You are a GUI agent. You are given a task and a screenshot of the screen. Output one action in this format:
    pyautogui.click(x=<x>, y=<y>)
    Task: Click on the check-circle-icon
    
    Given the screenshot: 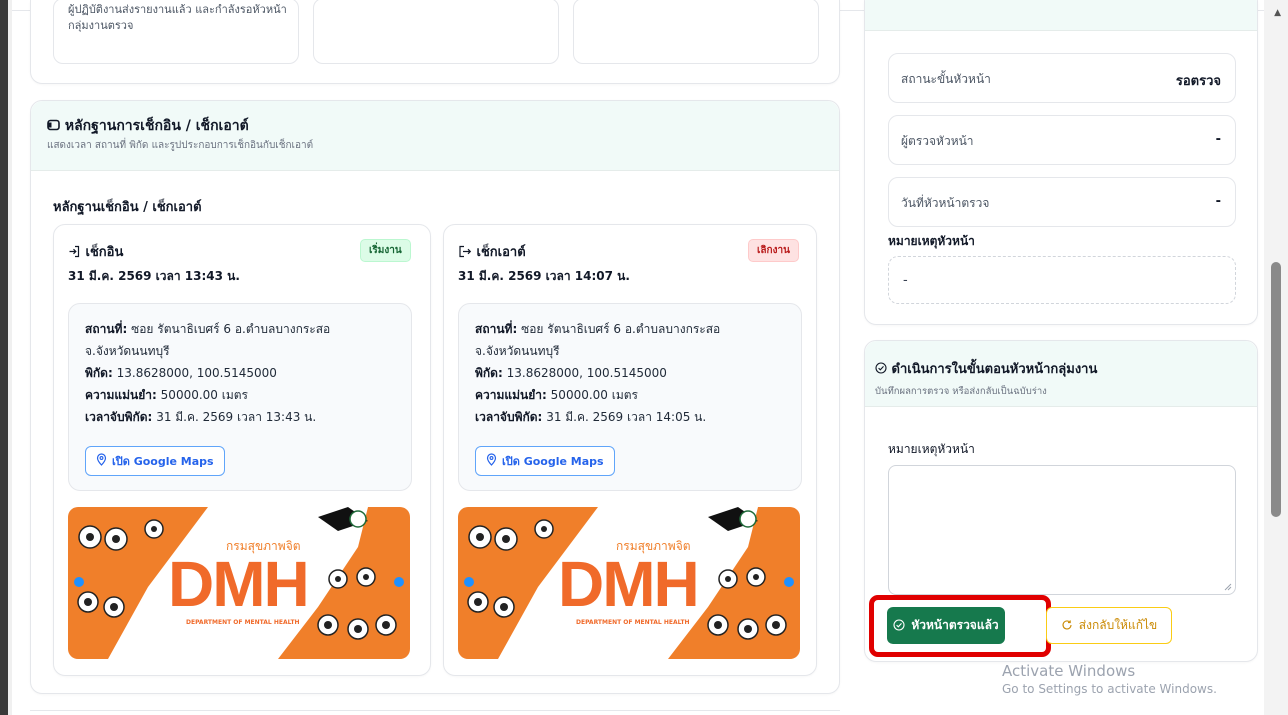 What is the action you would take?
    pyautogui.click(x=883, y=369)
    